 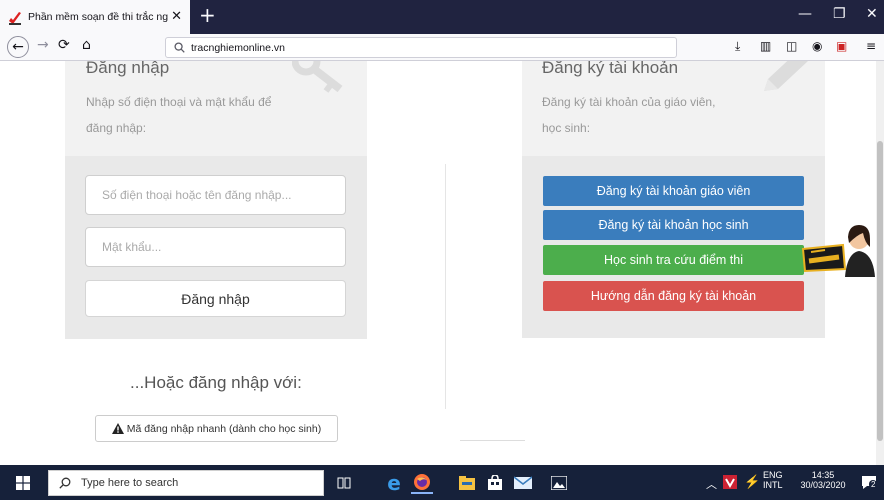 What do you see at coordinates (673, 296) in the screenshot?
I see `register-guide-button: Hướng dẫn đăng ký tài khoản` at bounding box center [673, 296].